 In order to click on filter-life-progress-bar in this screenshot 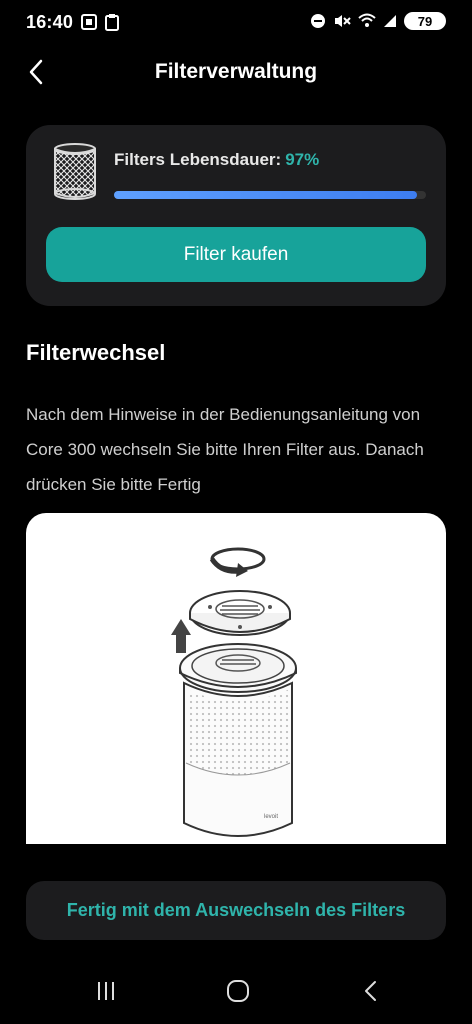, I will do `click(270, 195)`.